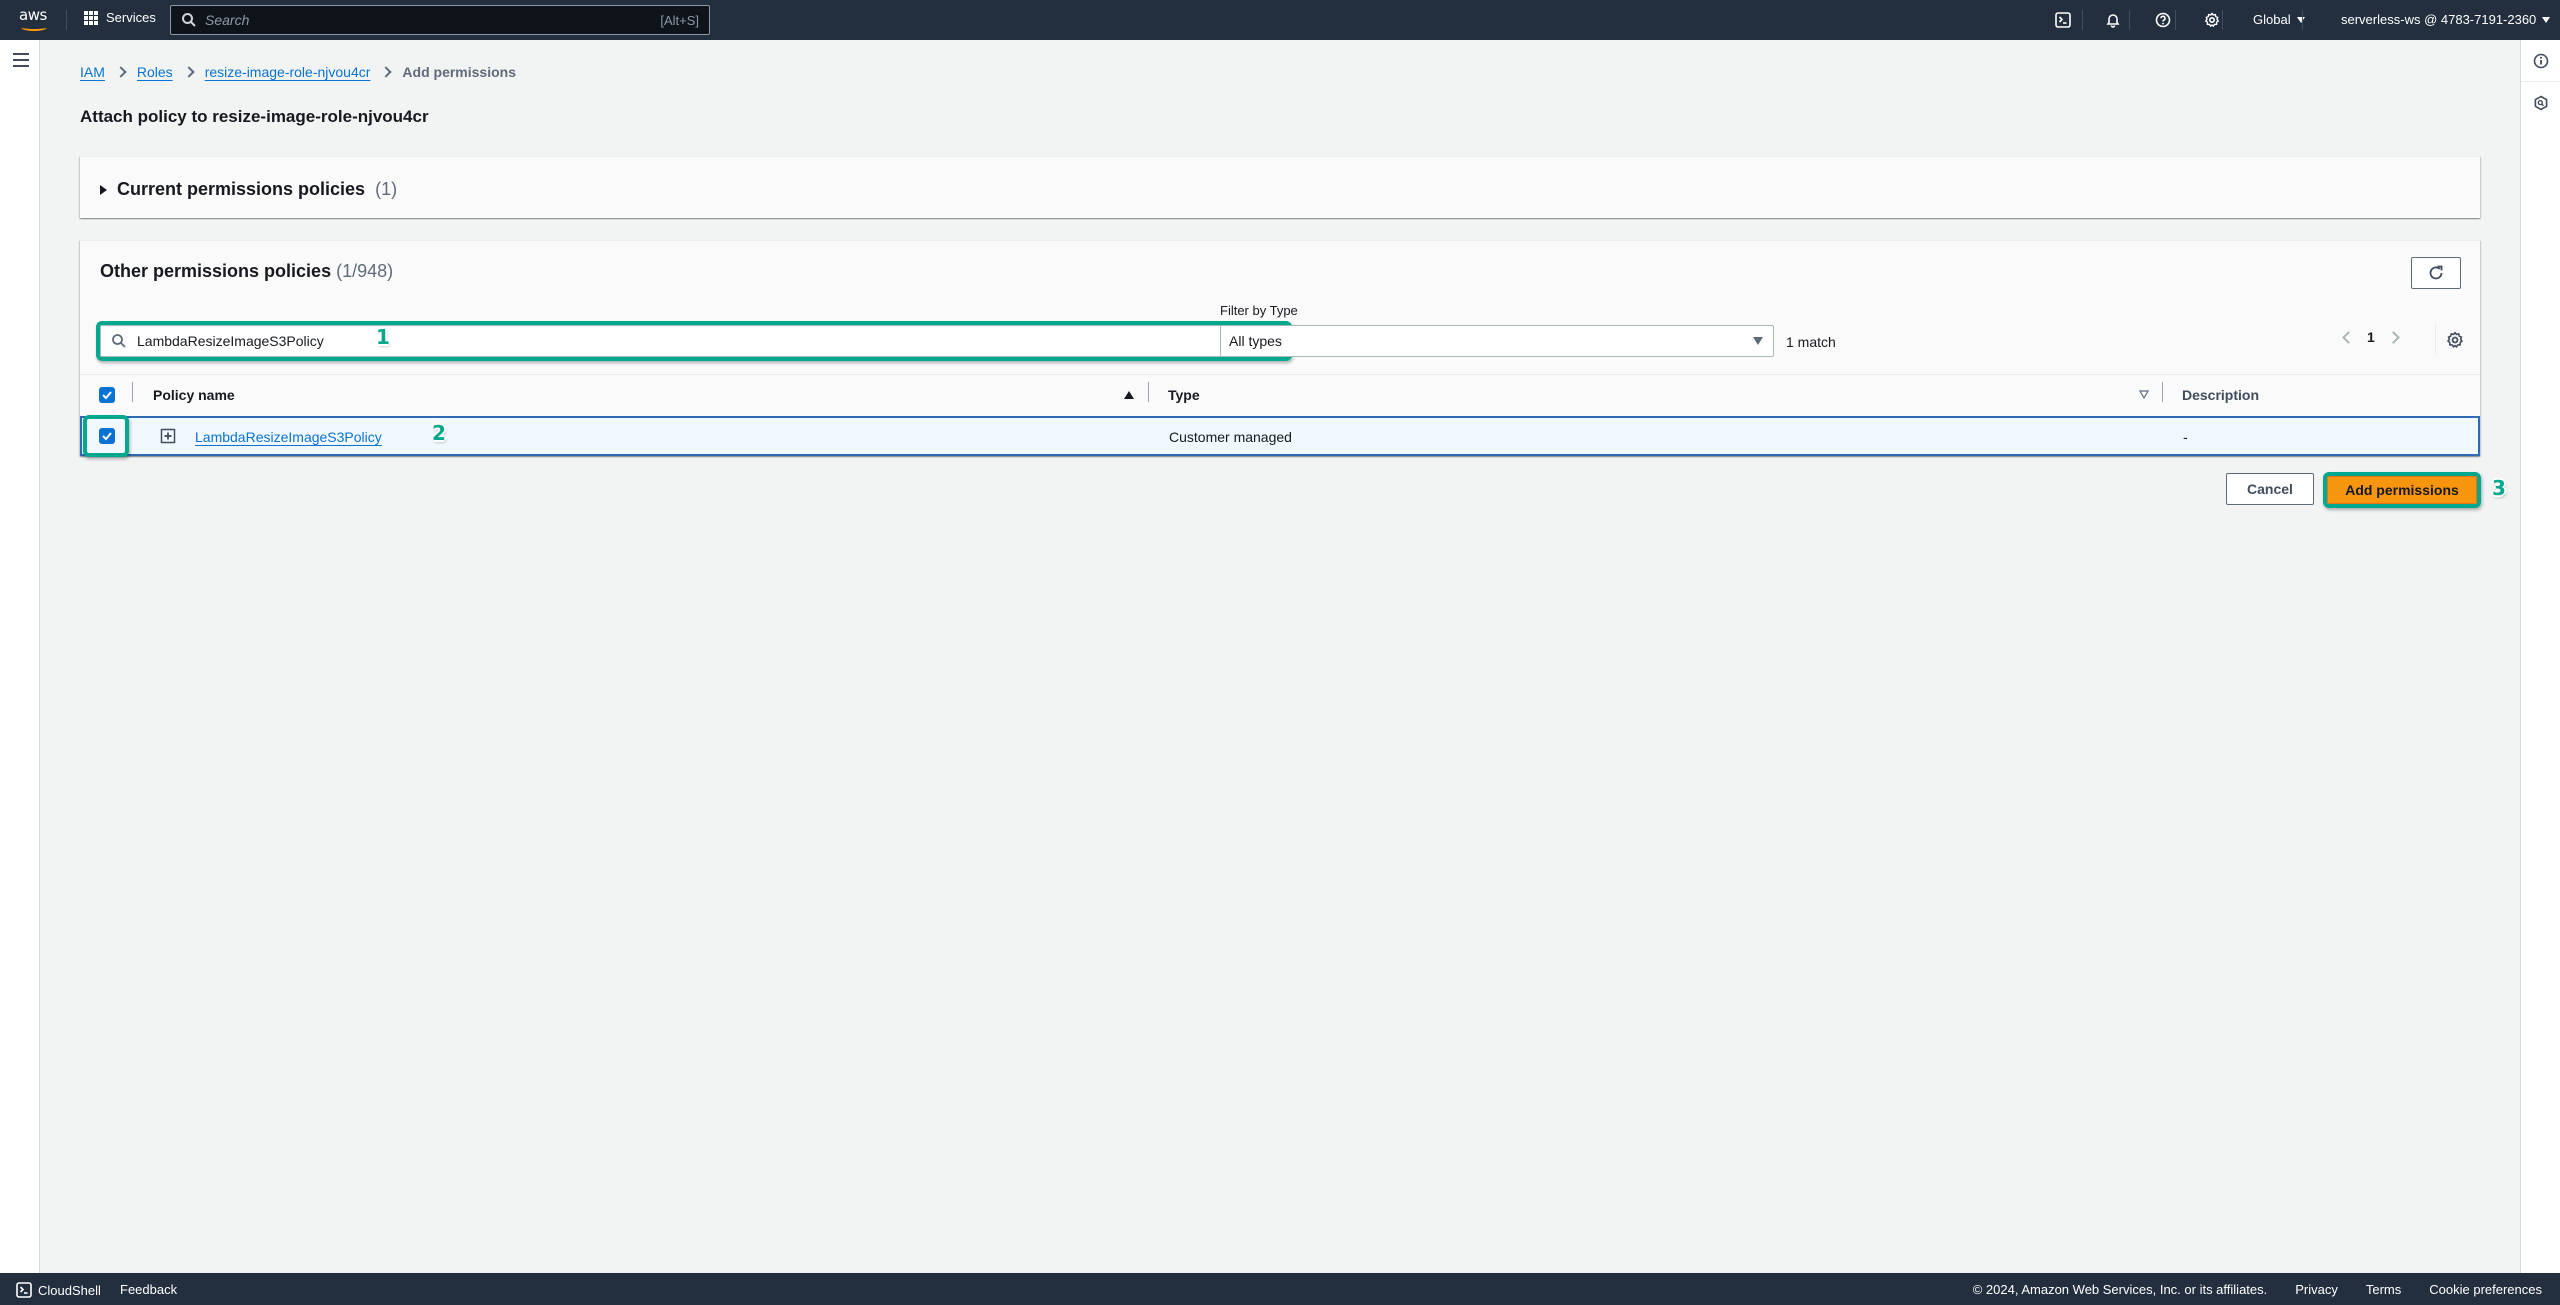 This screenshot has height=1305, width=2560. Describe the element at coordinates (2185, 437) in the screenshot. I see `policy-description: -` at that location.